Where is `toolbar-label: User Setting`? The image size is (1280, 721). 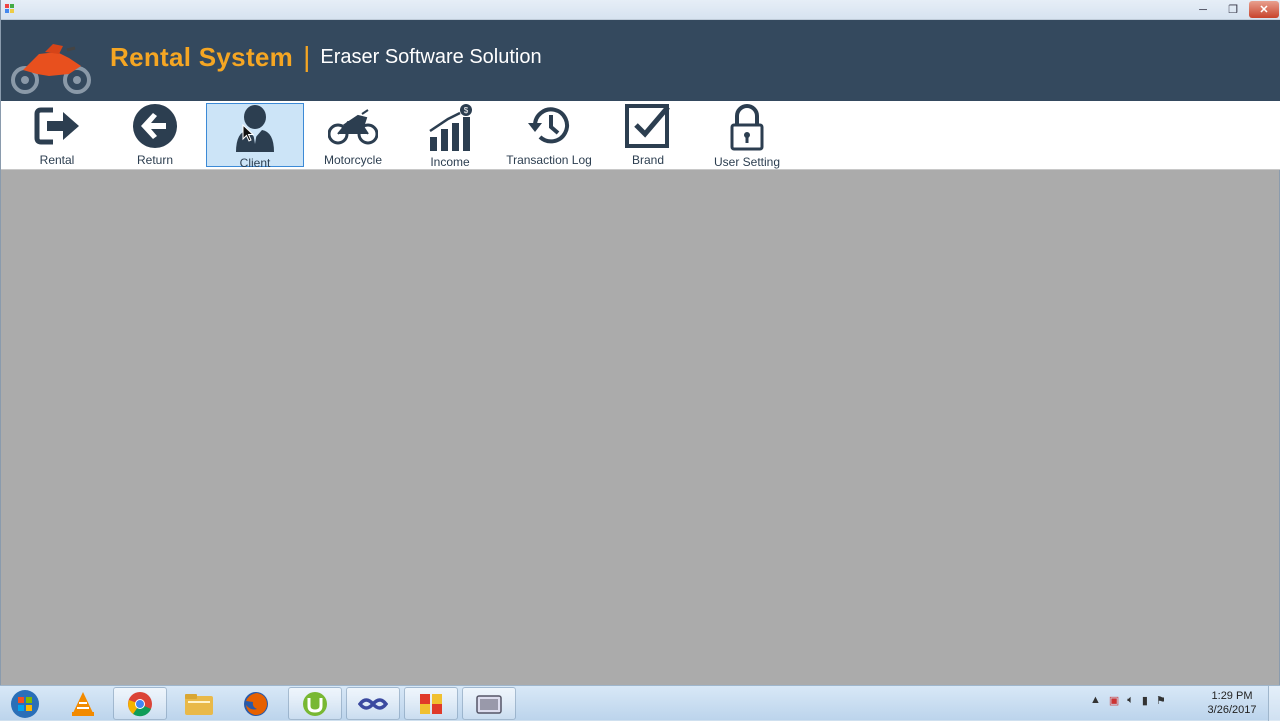
toolbar-label: User Setting is located at coordinates (747, 162).